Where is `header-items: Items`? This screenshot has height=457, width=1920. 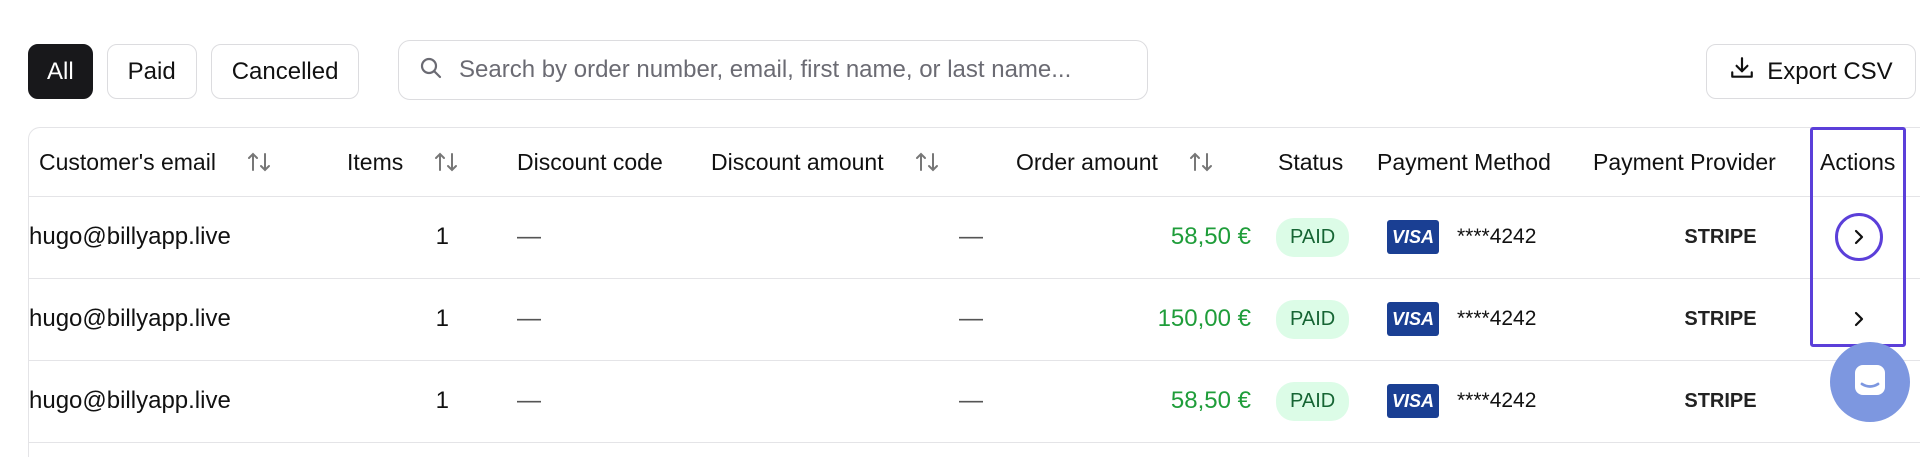
header-items: Items is located at coordinates (403, 162).